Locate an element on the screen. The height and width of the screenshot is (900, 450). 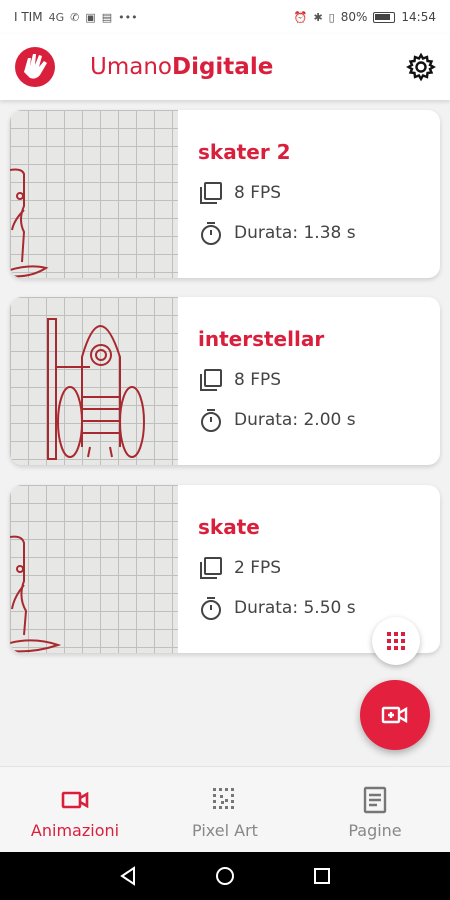
hand-logo-icon is located at coordinates (35, 67).